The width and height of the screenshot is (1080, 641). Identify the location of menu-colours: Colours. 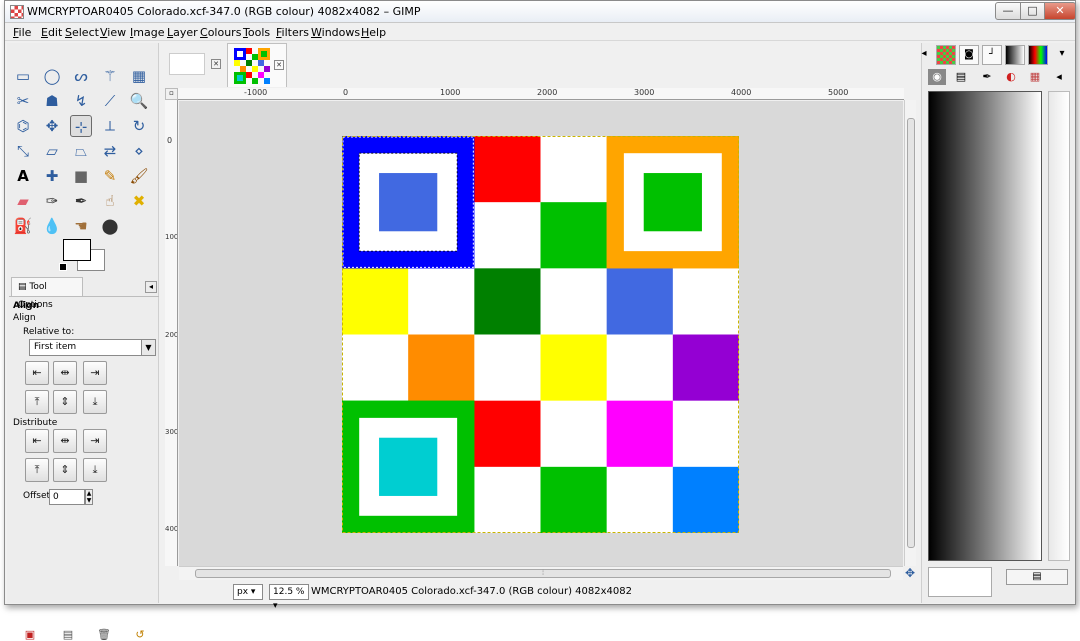
(220, 32).